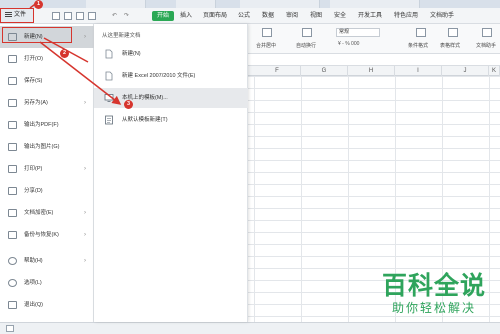 The height and width of the screenshot is (334, 500). I want to click on step-badge-1: 1, so click(38, 4).